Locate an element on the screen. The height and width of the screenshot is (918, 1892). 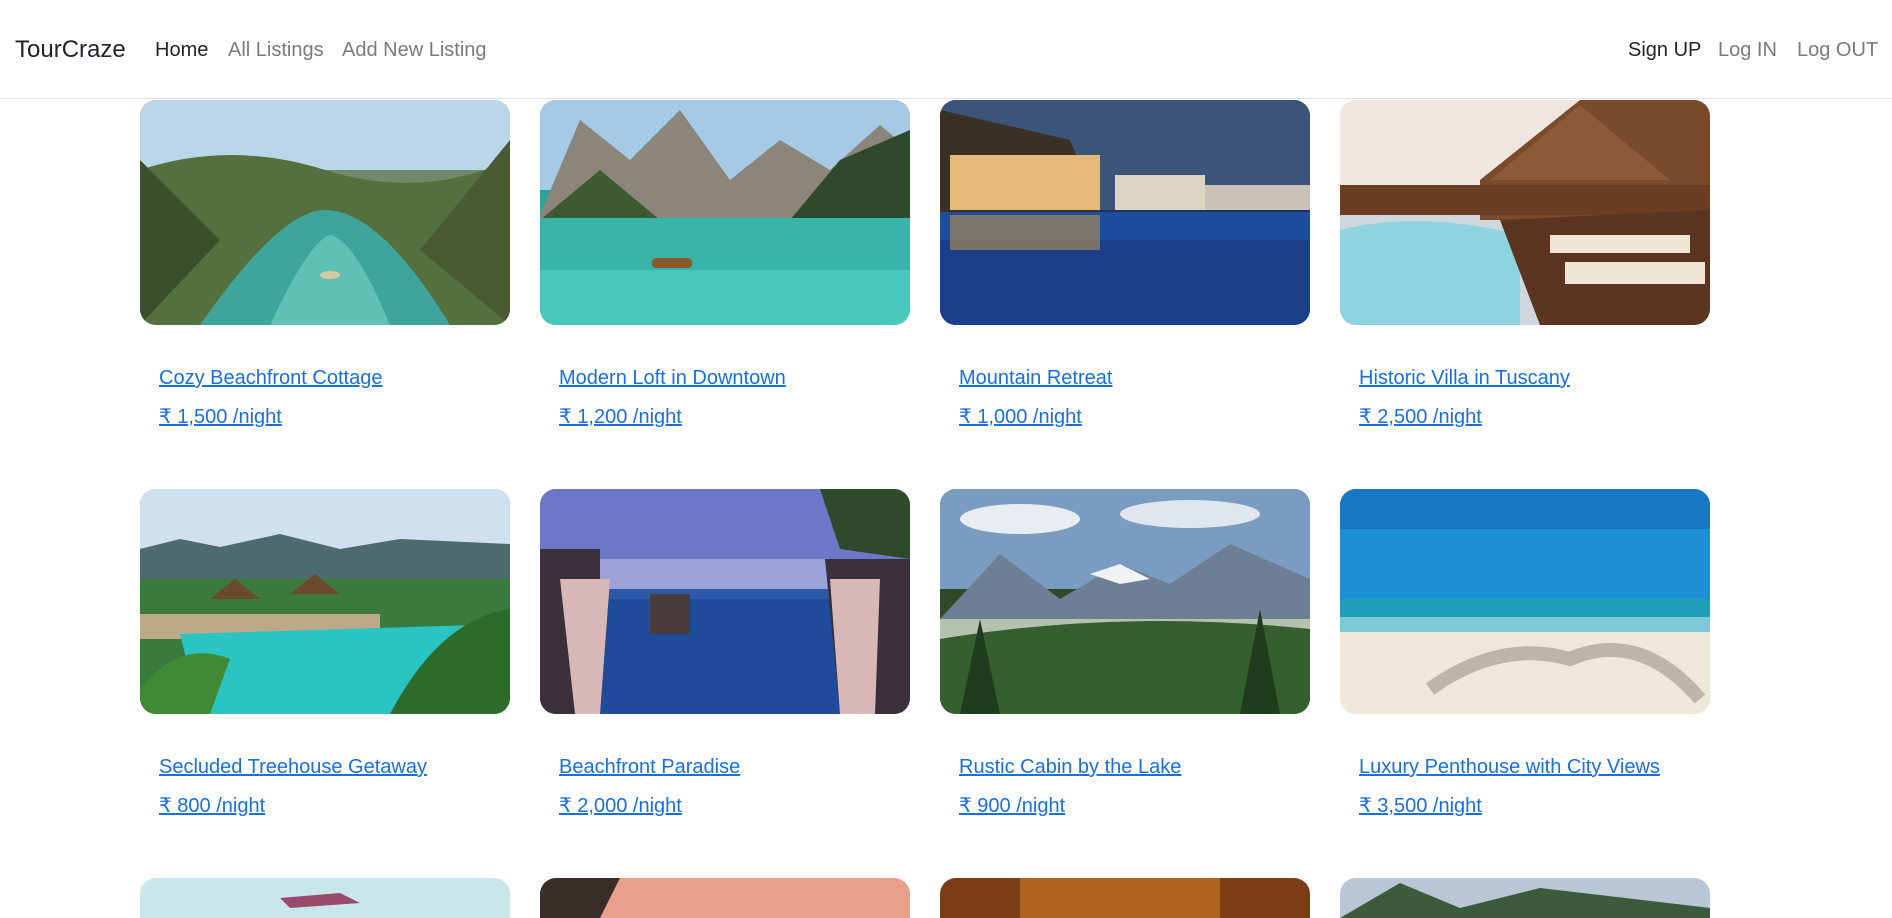
listing-card: Mountain Retreat ₹ 1,000 /night is located at coordinates (1125, 264).